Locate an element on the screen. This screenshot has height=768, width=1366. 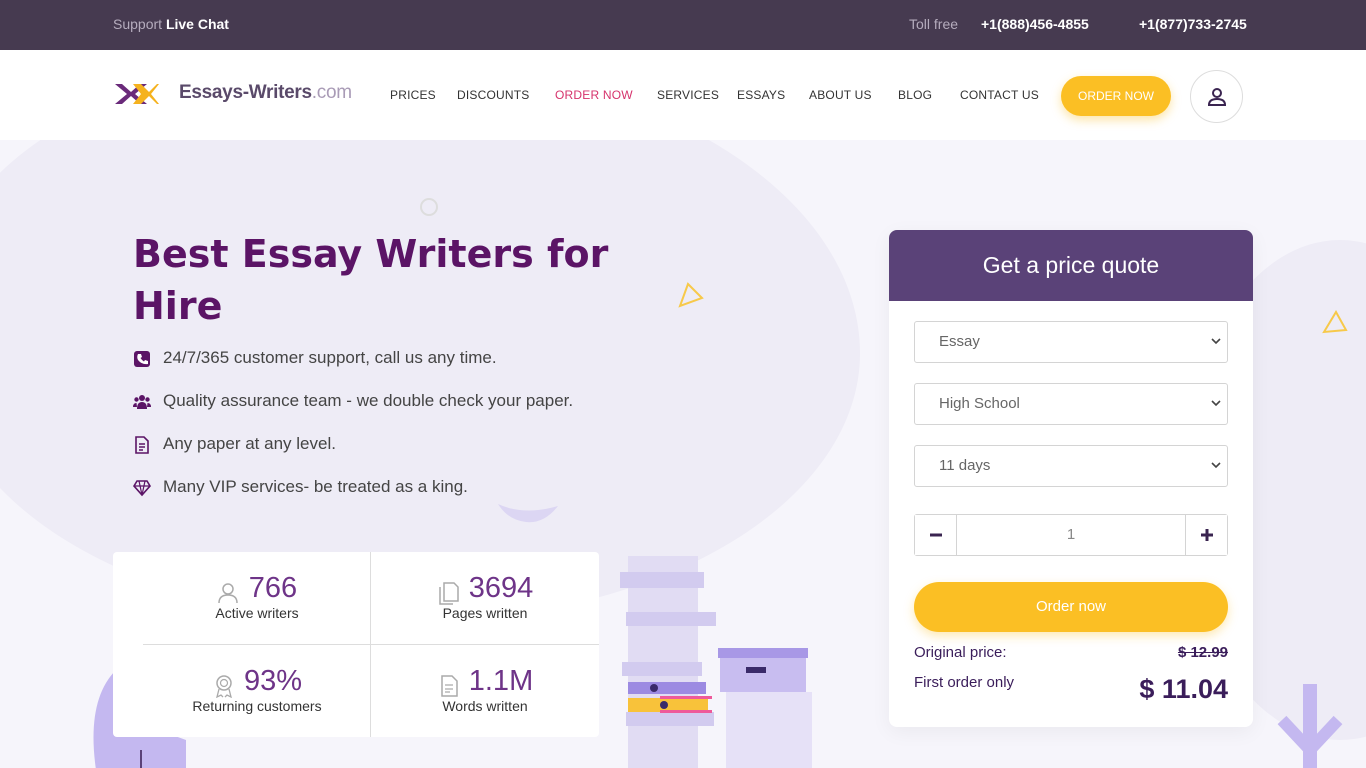
selected-value: 11 days is located at coordinates (965, 465).